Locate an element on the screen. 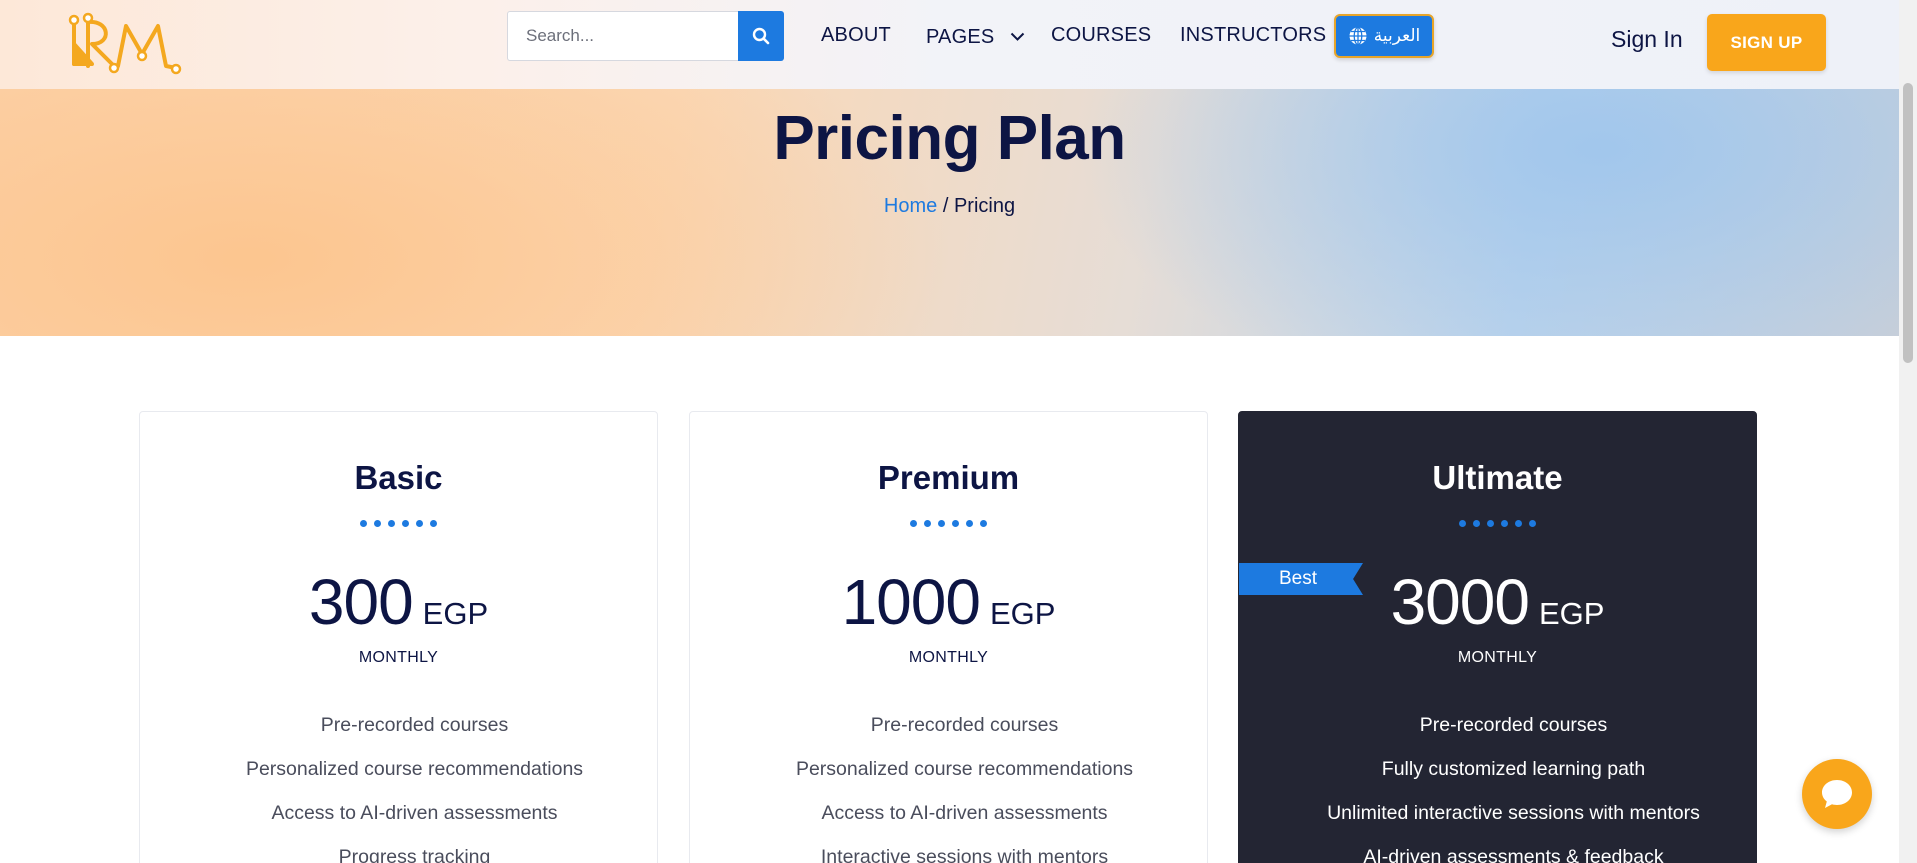 Image resolution: width=1917 pixels, height=863 pixels. sign-in-link: Sign In is located at coordinates (1647, 39).